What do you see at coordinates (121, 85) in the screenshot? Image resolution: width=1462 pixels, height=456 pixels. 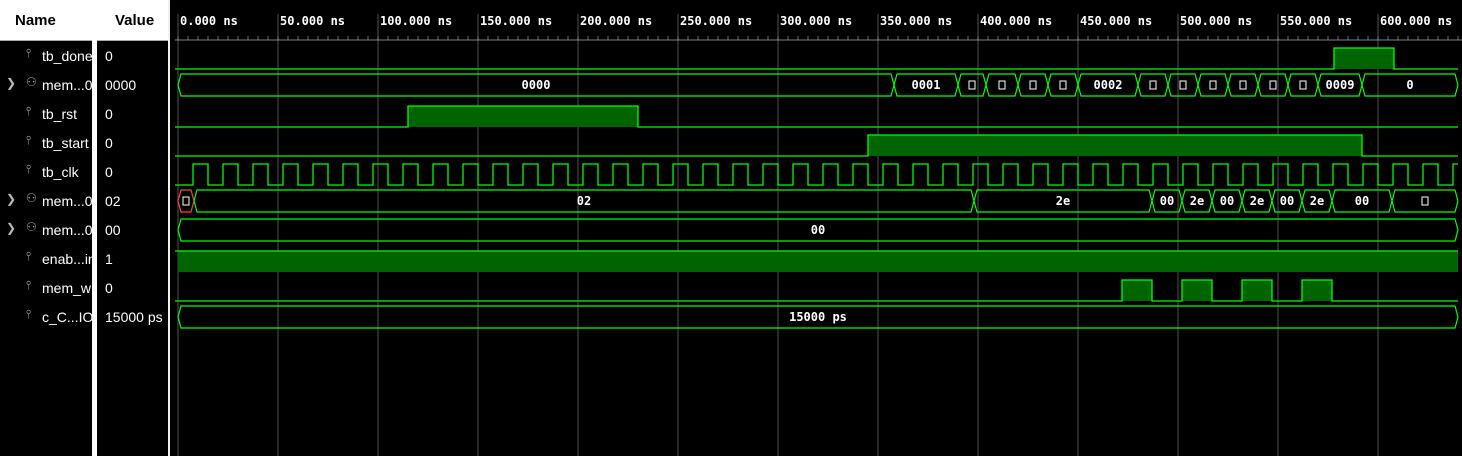 I see `signal-value: 0000` at bounding box center [121, 85].